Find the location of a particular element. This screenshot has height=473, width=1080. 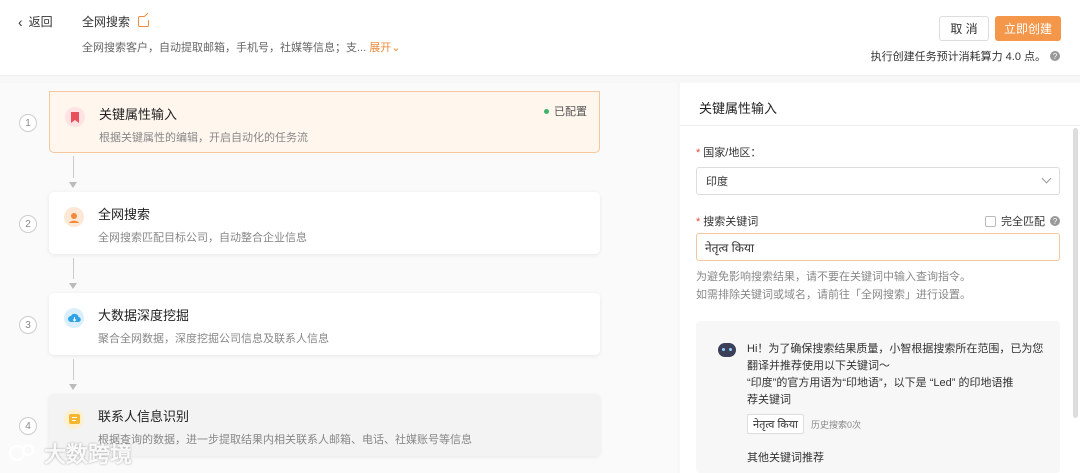

expand-link: 展开⌄ is located at coordinates (384, 48).